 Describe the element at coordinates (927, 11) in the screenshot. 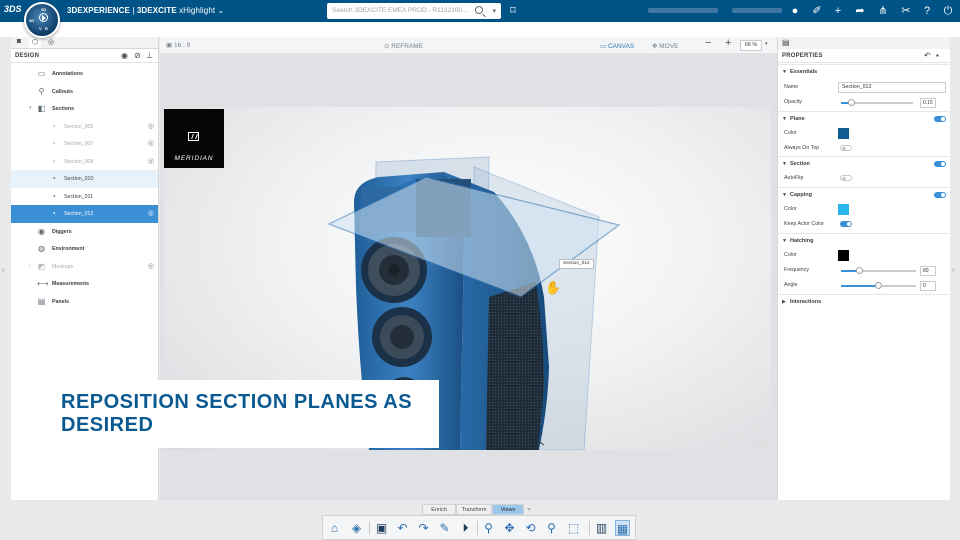

I see `help-icon: ?` at that location.